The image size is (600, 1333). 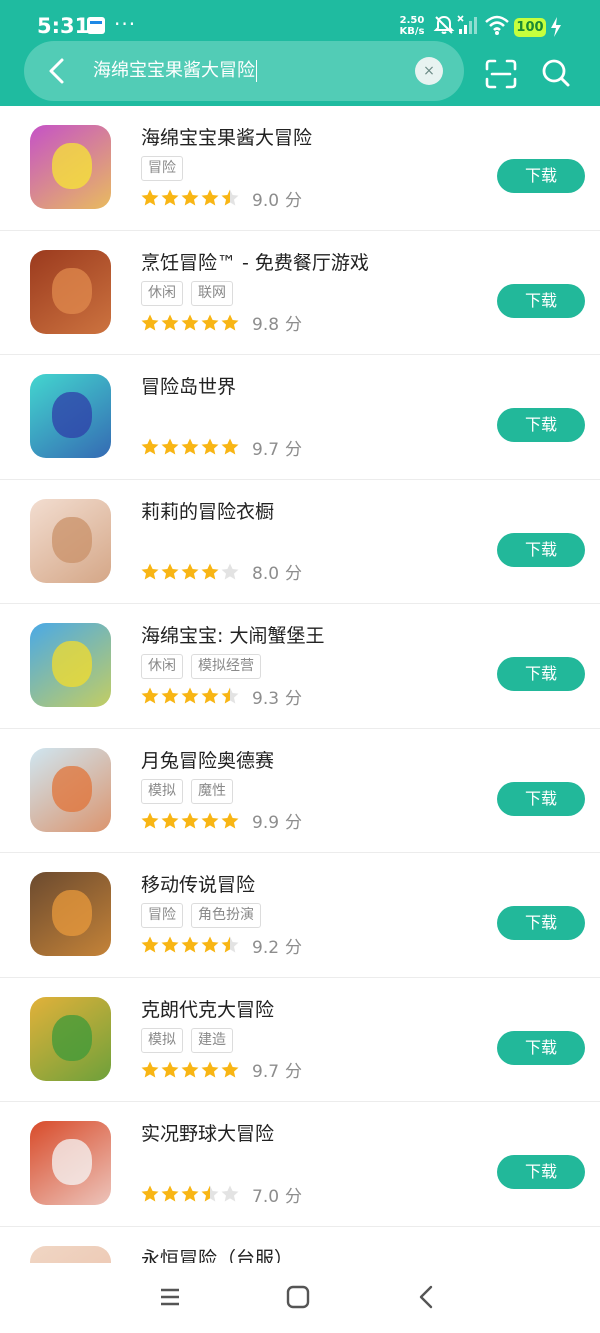 I want to click on list-item: 移动传说冒险 冒险 角色扮演 9.2 分 下载, so click(x=300, y=915).